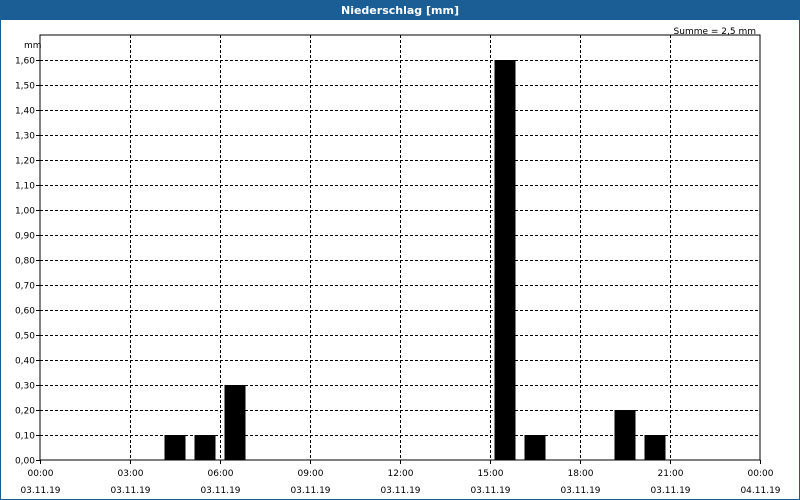  I want to click on y-tick-label: 1,50, so click(25, 87).